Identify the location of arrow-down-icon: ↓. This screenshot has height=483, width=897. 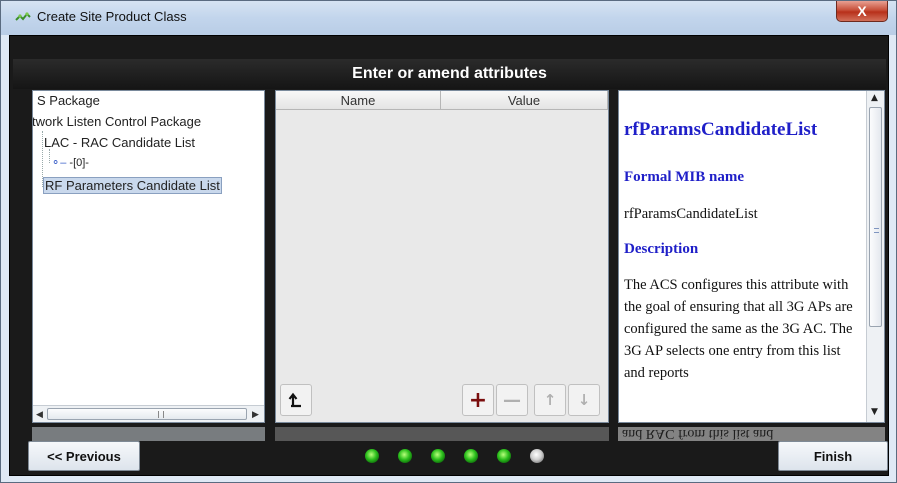
(584, 400).